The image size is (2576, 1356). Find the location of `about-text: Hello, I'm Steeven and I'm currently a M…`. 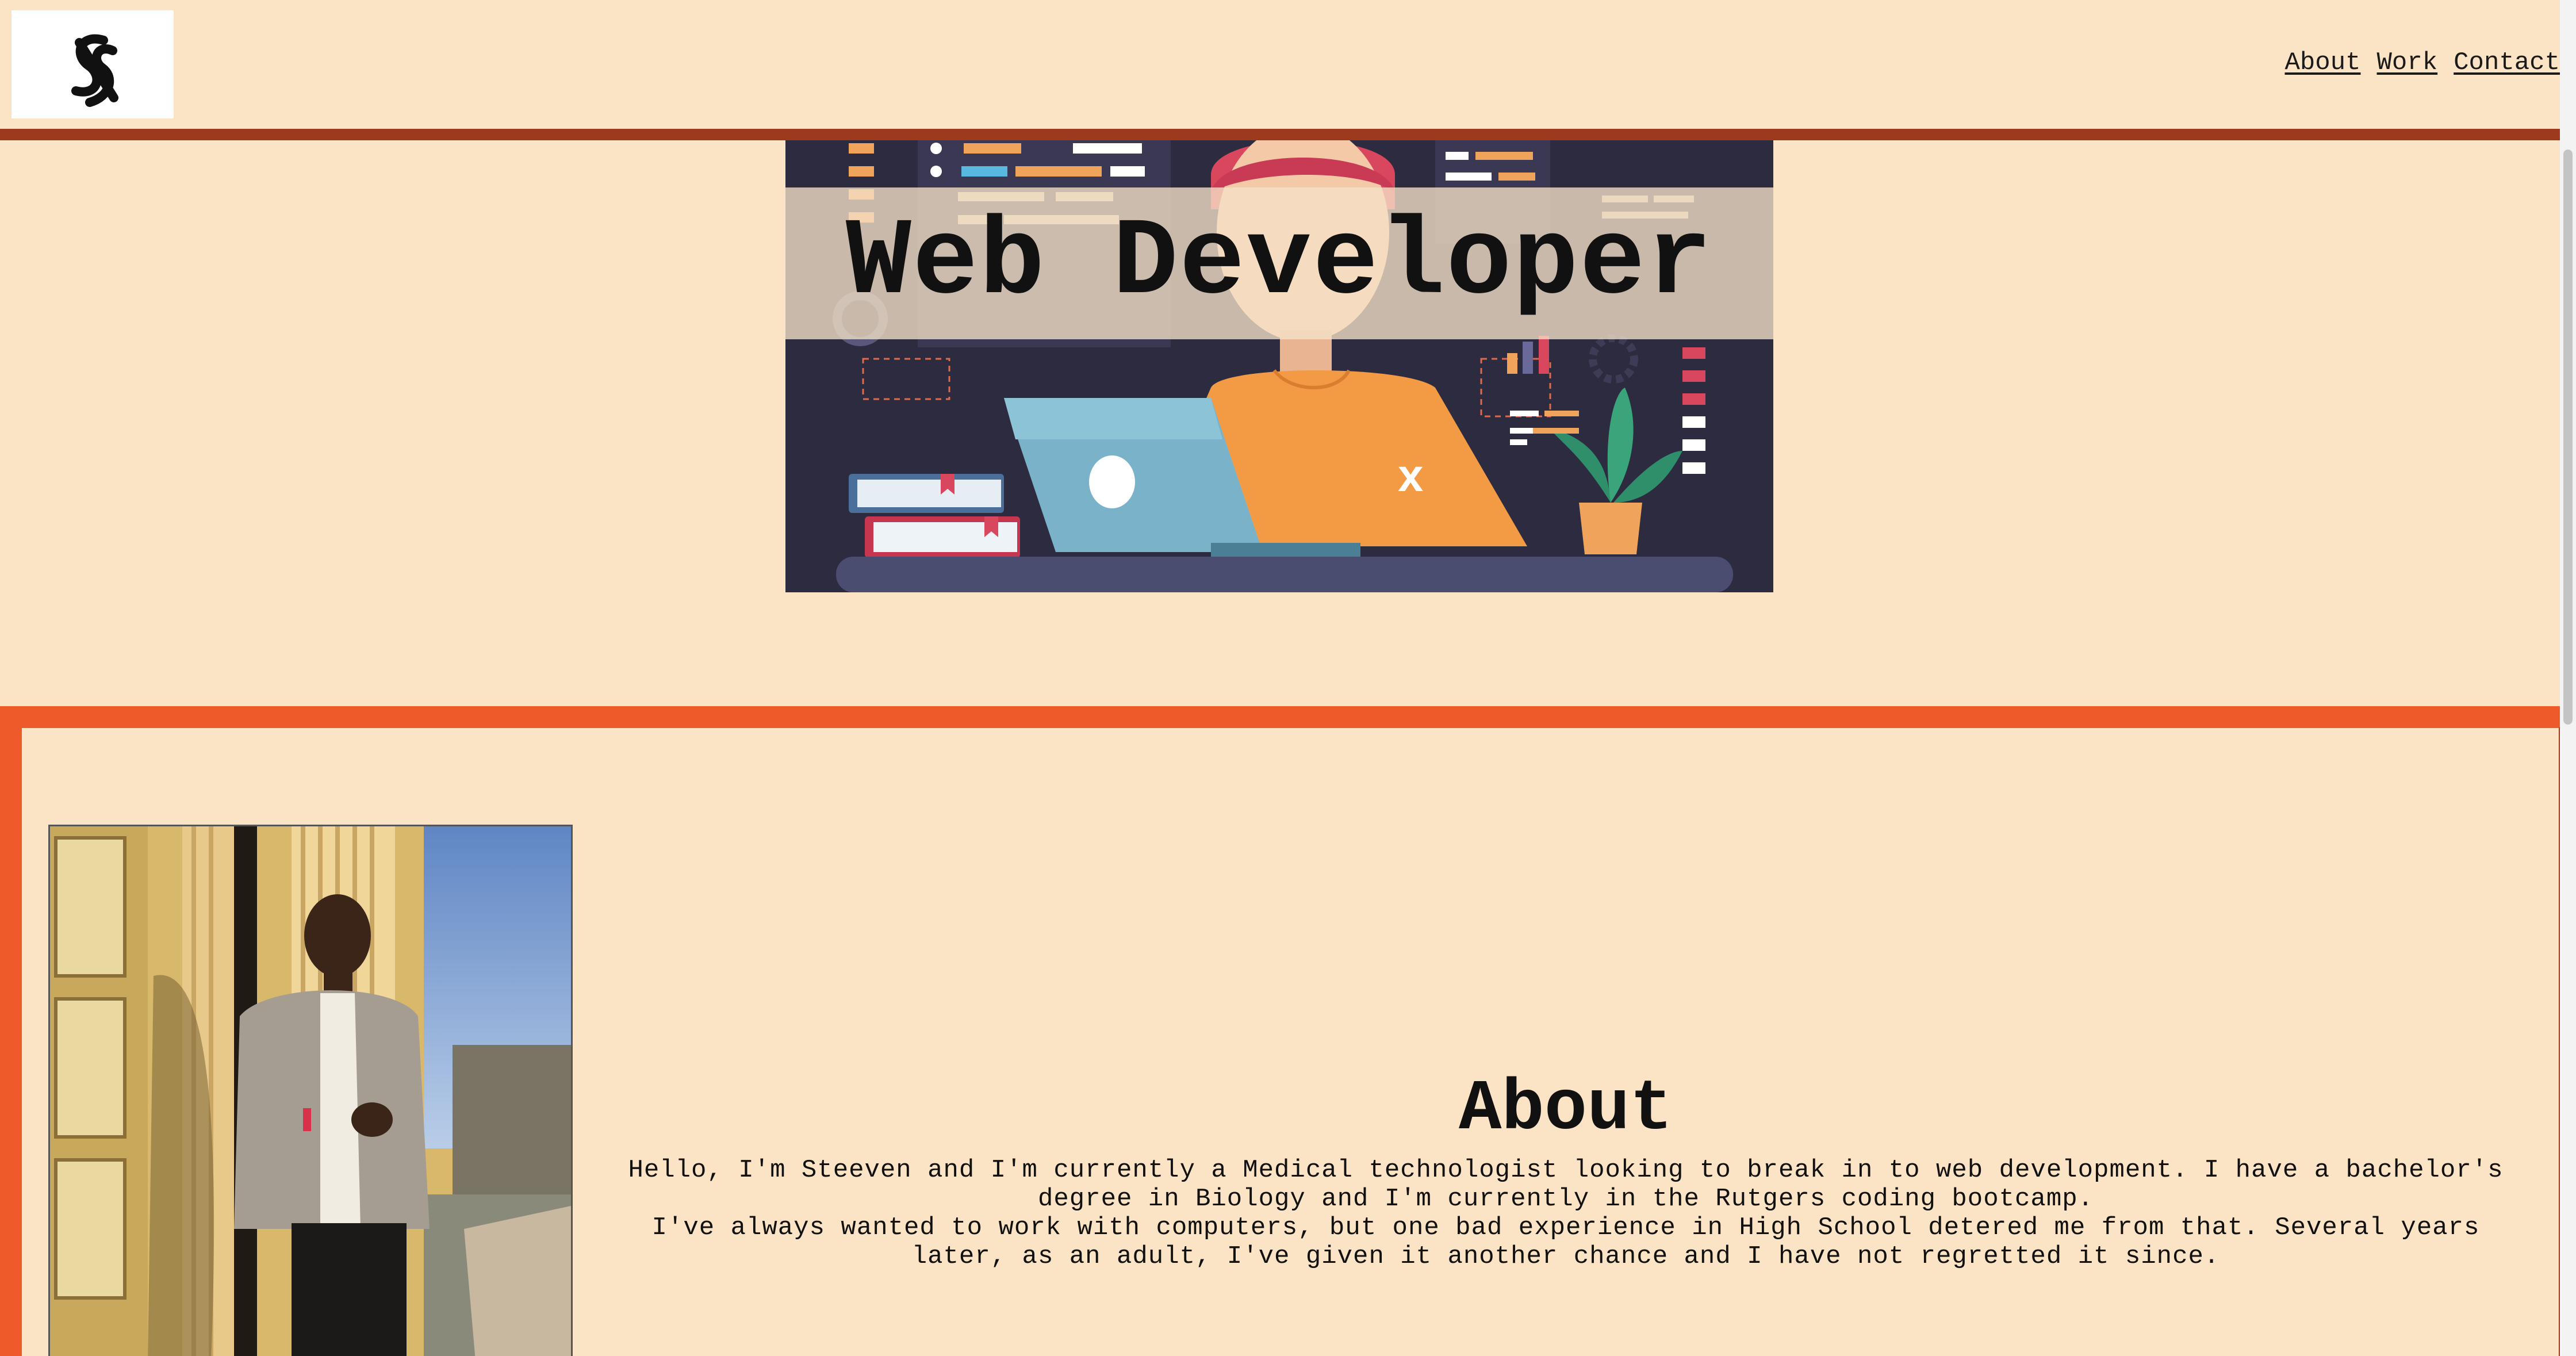

about-text: Hello, I'm Steeven and I'm currently a M… is located at coordinates (1565, 1213).